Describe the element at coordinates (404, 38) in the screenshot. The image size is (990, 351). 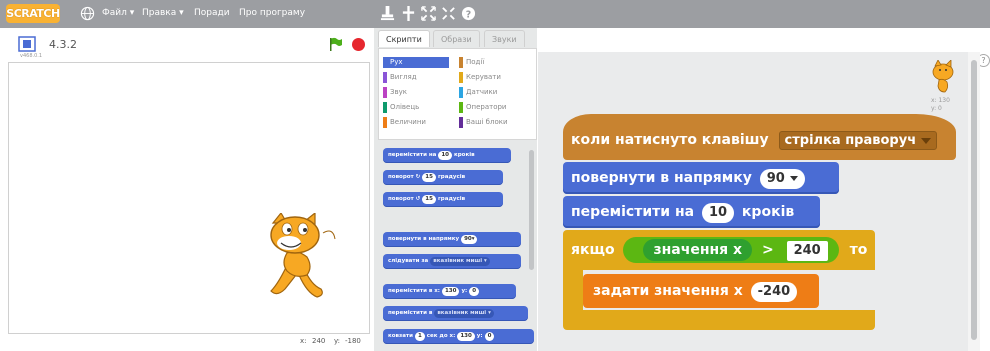
I see `tab-scripts: Скрипти` at that location.